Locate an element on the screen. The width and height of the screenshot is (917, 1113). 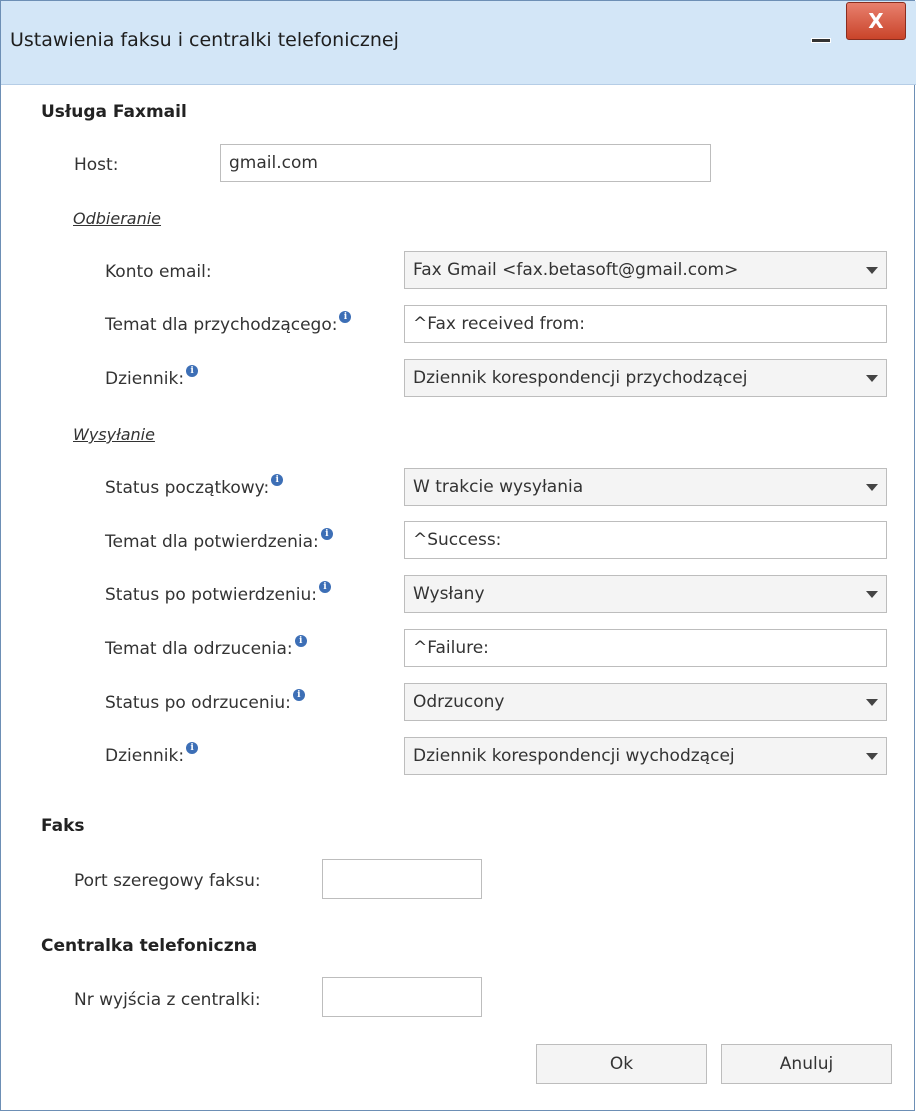
reject-subject-label-text: Temat dla odrzucenia: is located at coordinates (199, 649).